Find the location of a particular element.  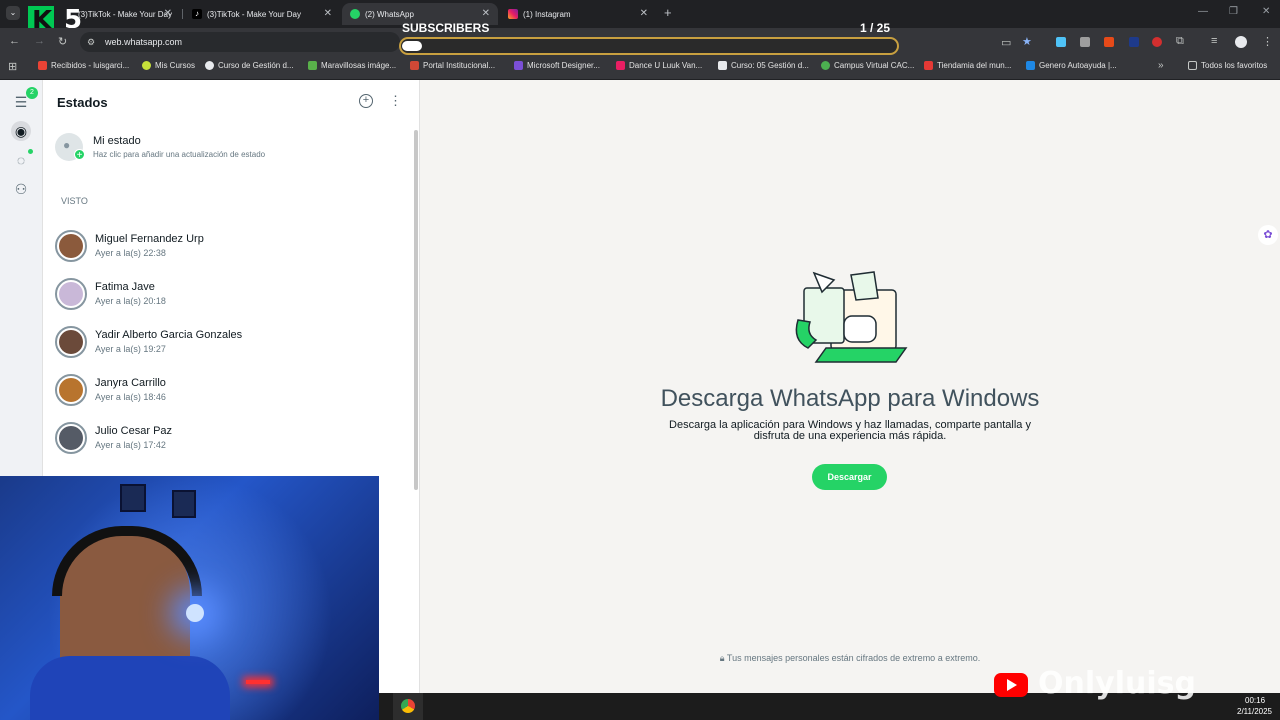

status-row: Julio Cesar Paz Ayer a la(s) 17:42 is located at coordinates (225, 442).